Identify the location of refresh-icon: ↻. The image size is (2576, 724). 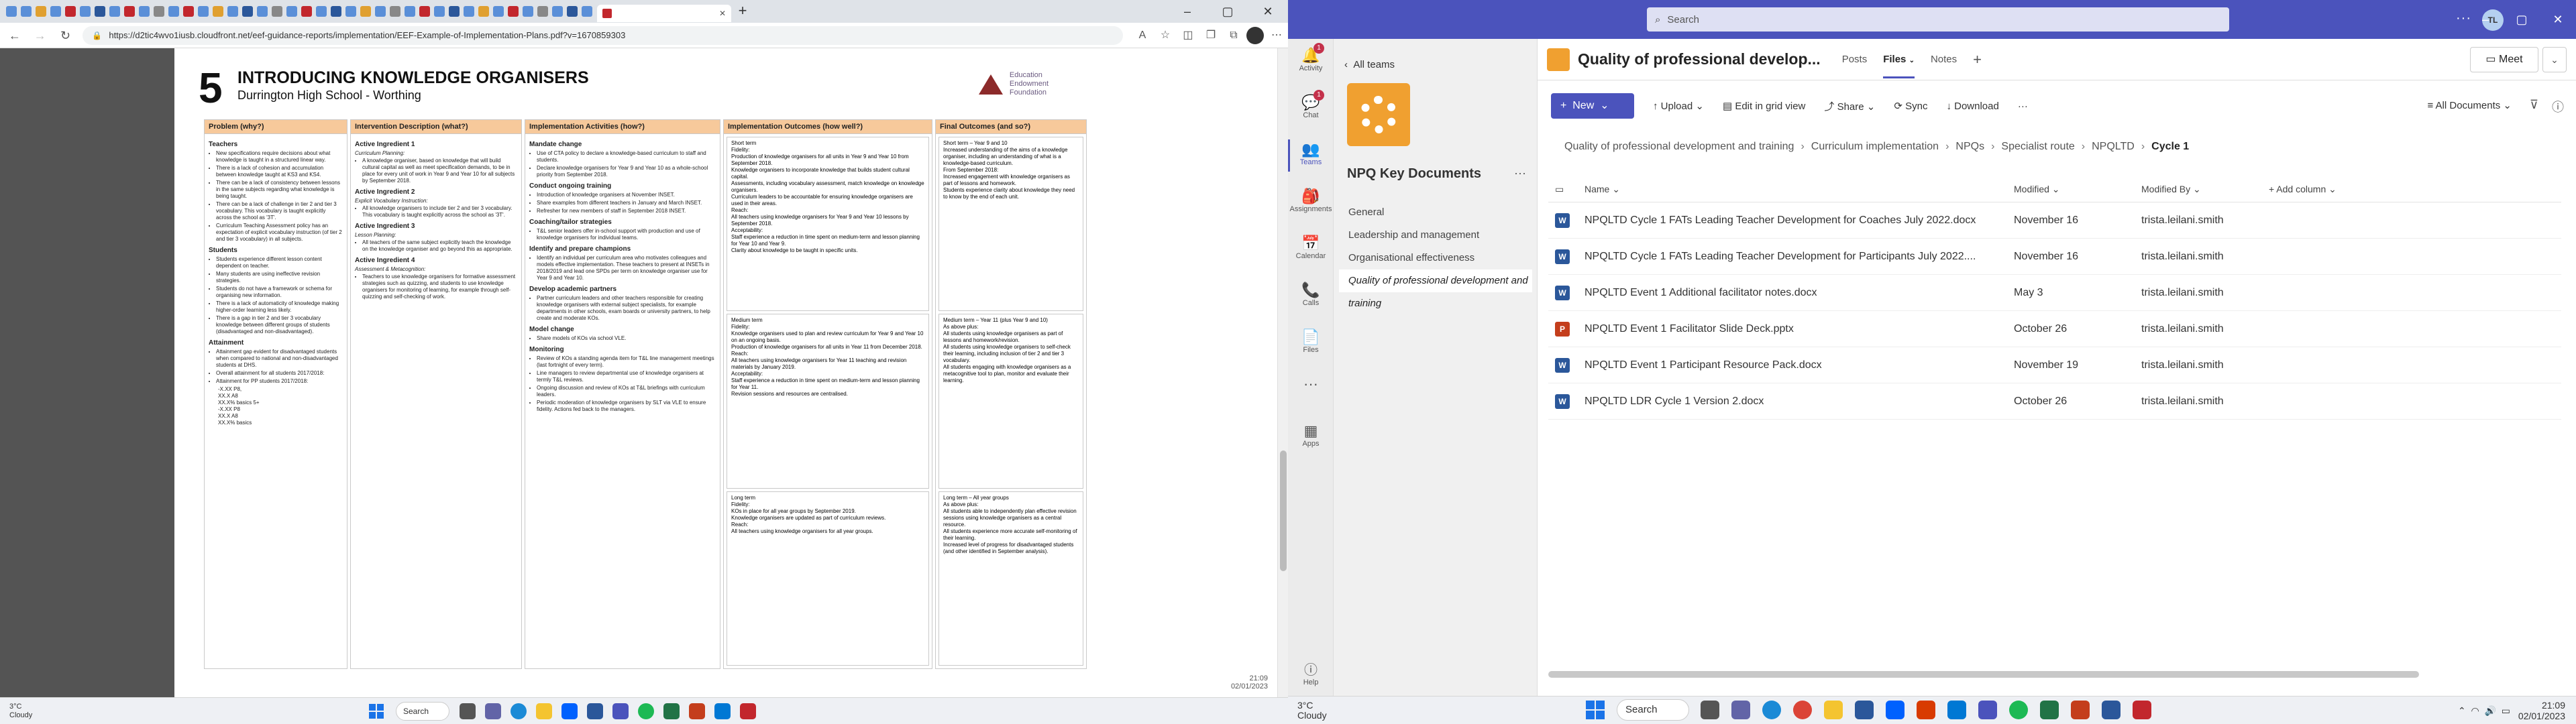
(65, 35).